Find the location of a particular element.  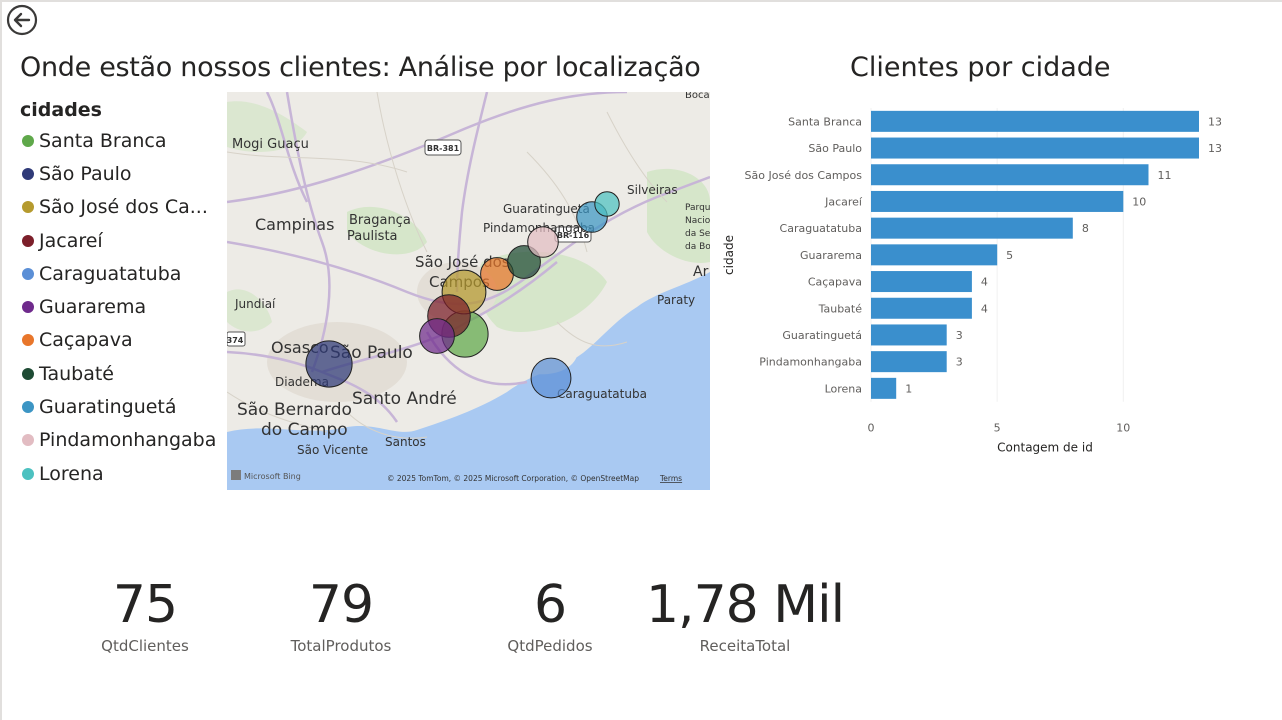

data-label: 11 is located at coordinates (1165, 175).